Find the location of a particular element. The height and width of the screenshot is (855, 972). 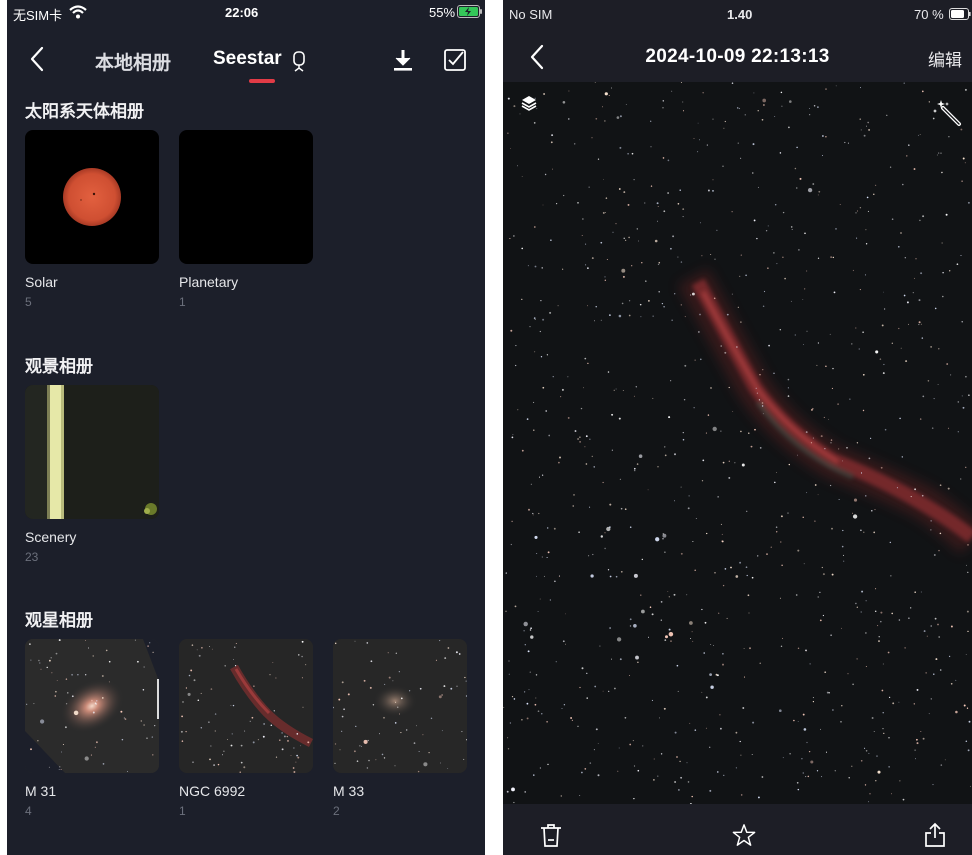

tab-seestar: Seestar is located at coordinates (247, 59).